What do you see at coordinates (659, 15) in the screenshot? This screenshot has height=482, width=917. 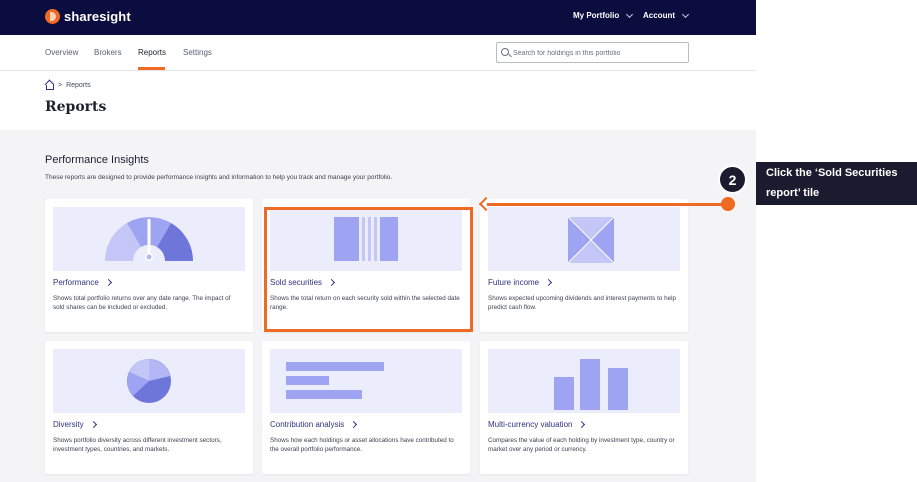 I see `account-label: Account` at bounding box center [659, 15].